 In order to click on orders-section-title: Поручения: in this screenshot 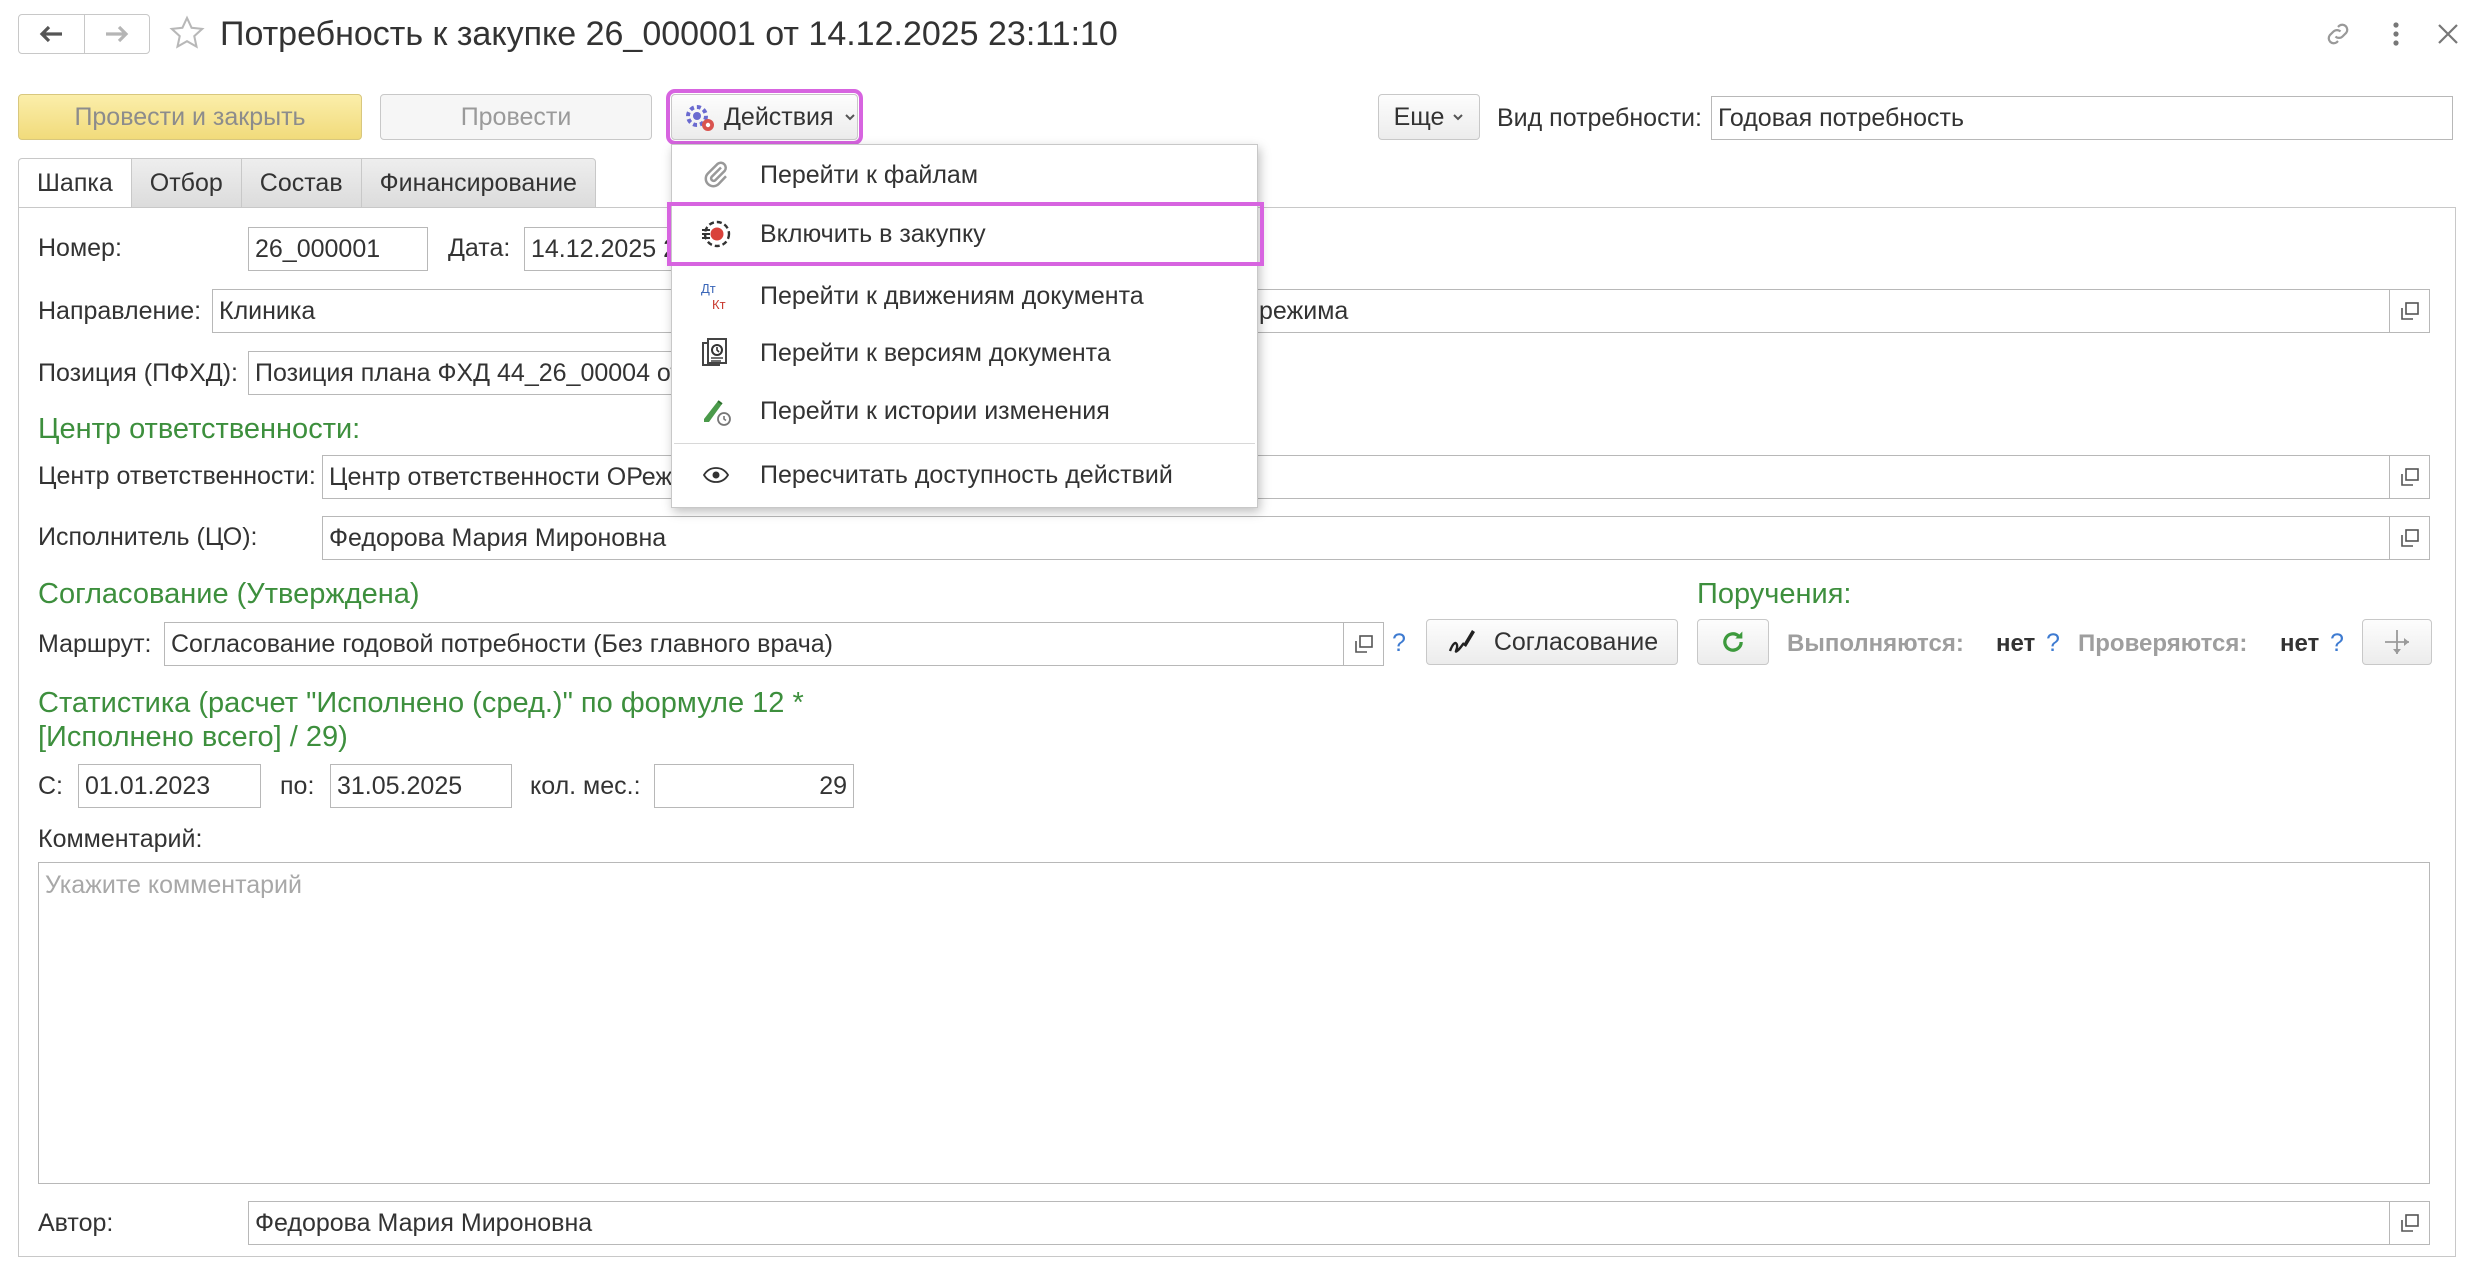, I will do `click(1774, 594)`.